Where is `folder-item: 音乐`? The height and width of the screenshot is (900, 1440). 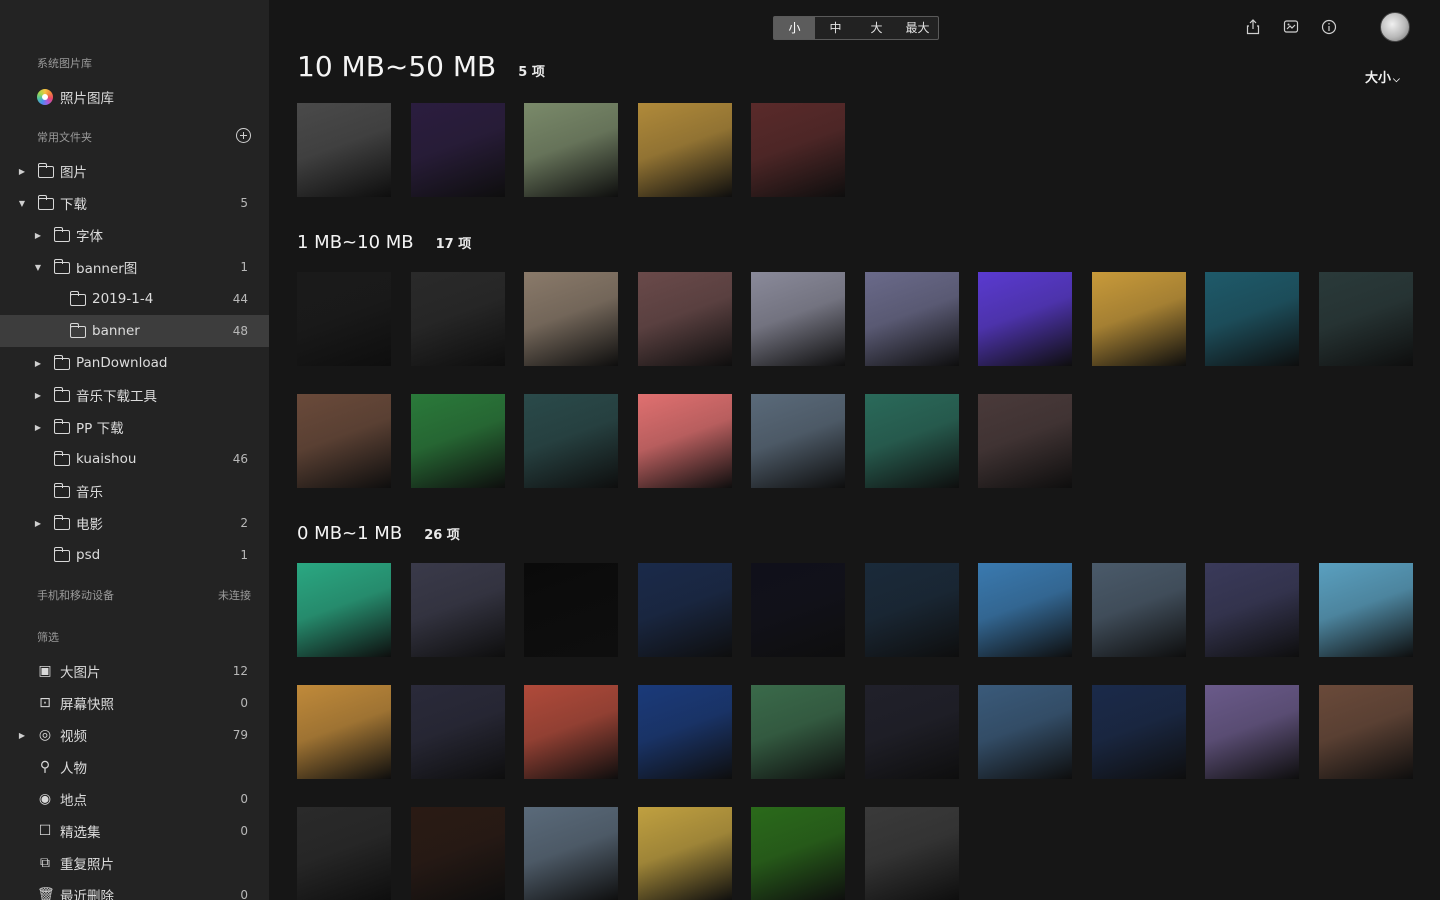
folder-item: 音乐 is located at coordinates (134, 491).